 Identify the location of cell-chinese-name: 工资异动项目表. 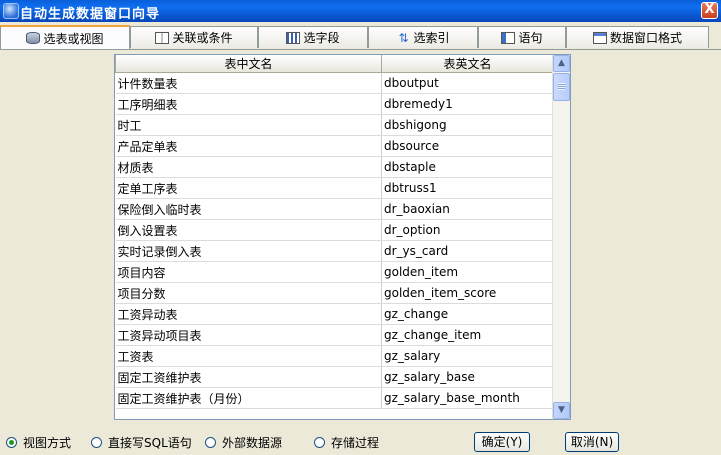
(248, 335).